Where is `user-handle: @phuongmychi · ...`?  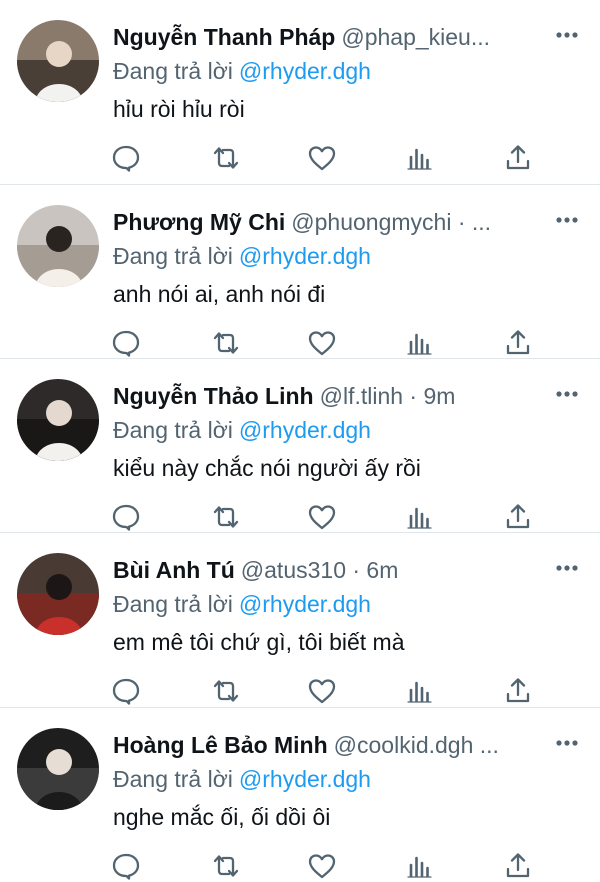
user-handle: @phuongmychi · ... is located at coordinates (391, 222).